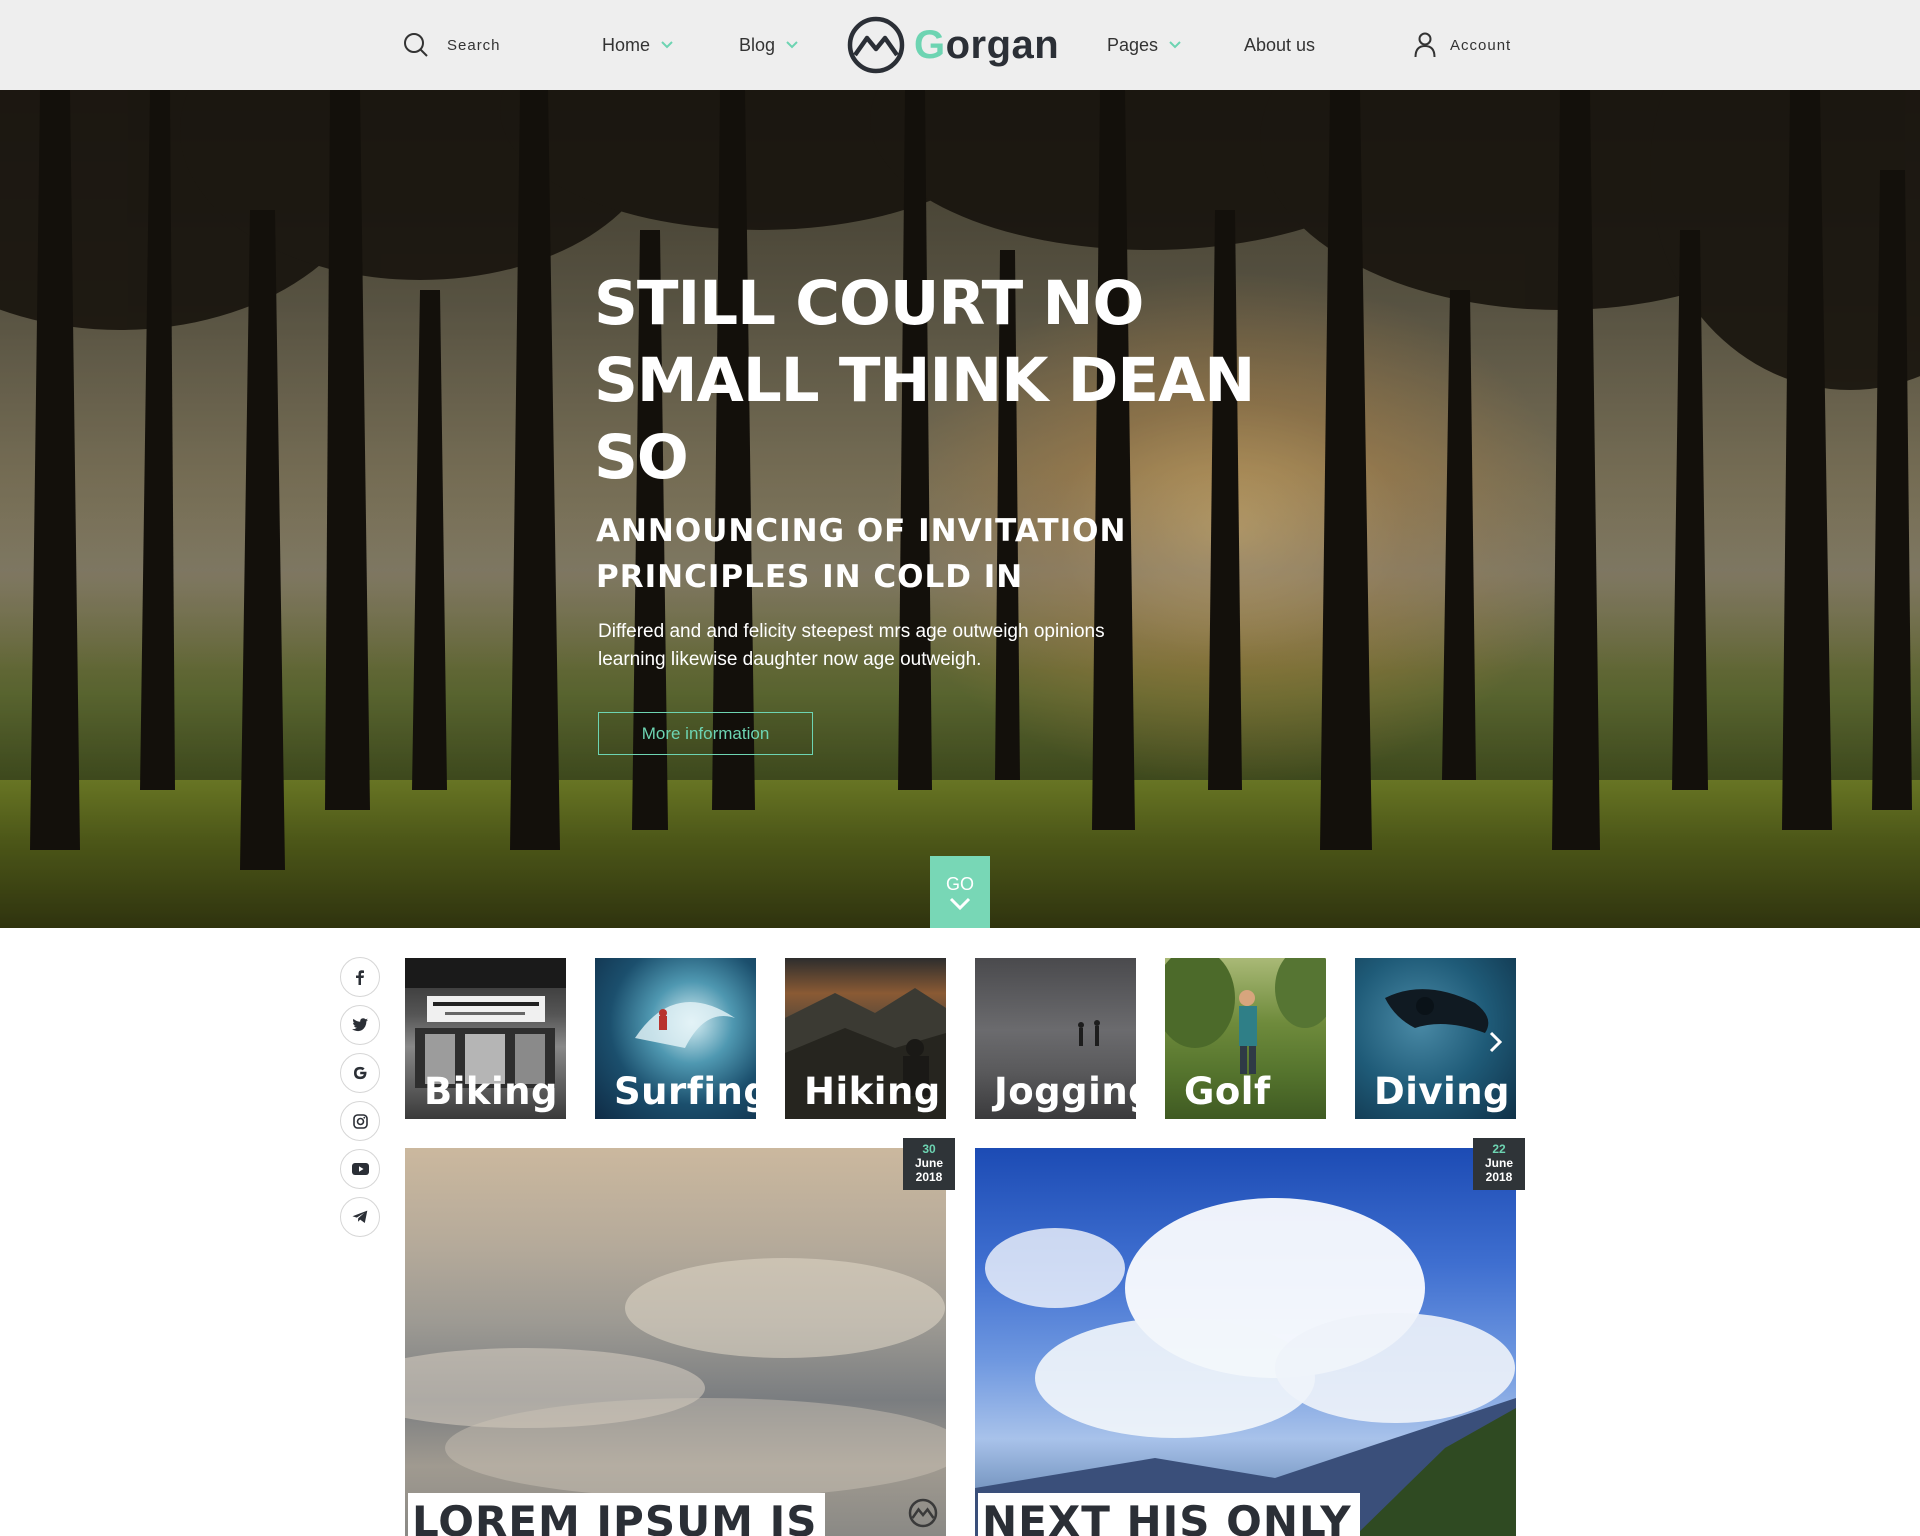 This screenshot has height=1536, width=1920. I want to click on category-label: Golf, so click(1227, 1091).